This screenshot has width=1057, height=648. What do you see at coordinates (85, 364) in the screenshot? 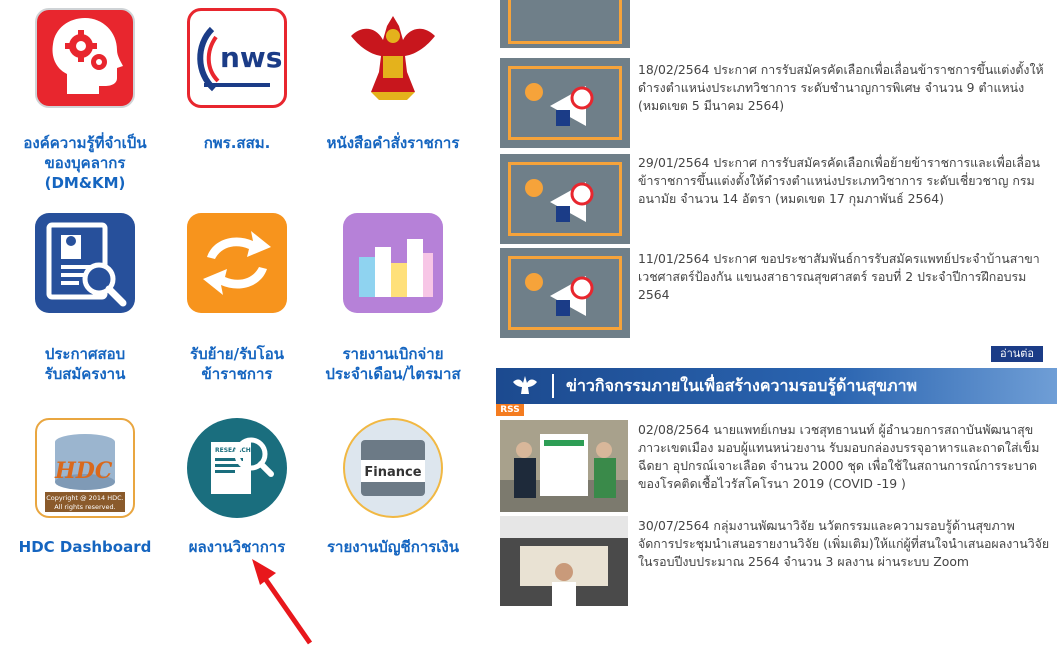
I see `tile-label: ประกาศสอบ รับสมัครงาน` at bounding box center [85, 364].